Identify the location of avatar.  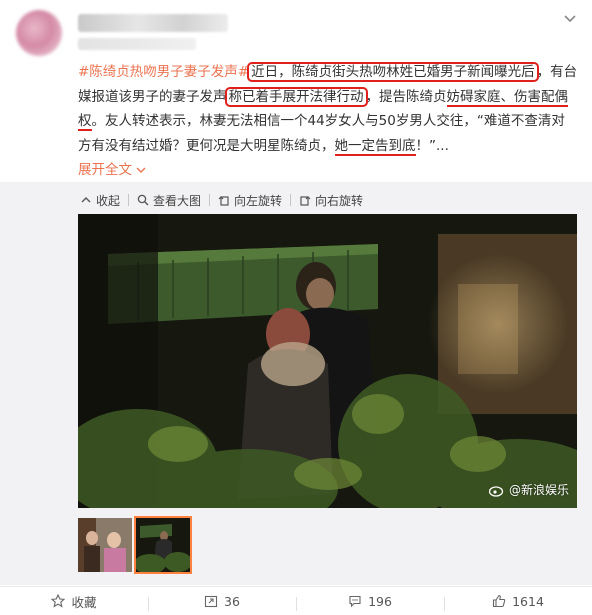
(39, 33).